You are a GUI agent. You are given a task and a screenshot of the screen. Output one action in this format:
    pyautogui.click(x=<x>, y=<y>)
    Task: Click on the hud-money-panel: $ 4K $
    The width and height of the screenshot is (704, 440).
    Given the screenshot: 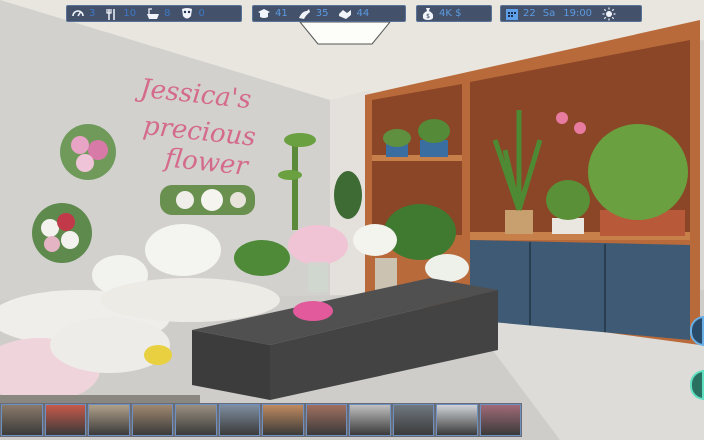 What is the action you would take?
    pyautogui.click(x=454, y=13)
    